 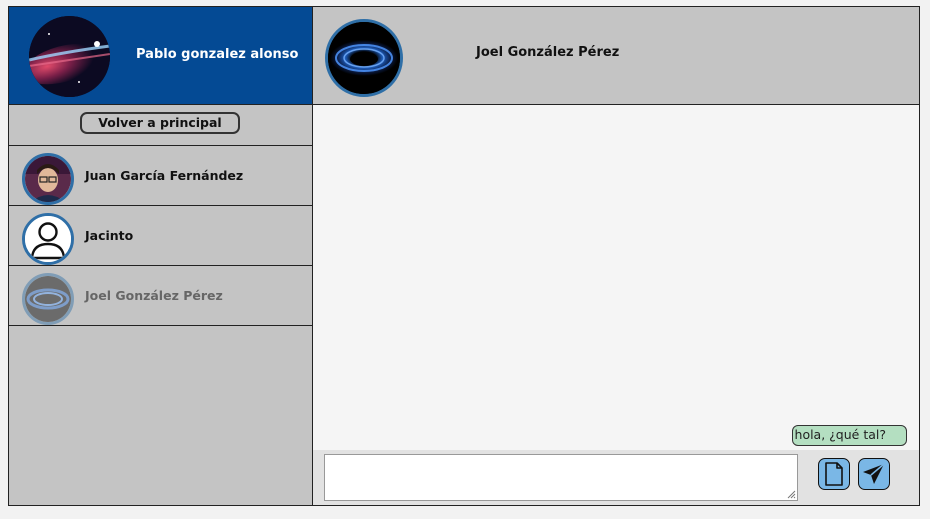 I want to click on current-user-avatar, so click(x=69, y=56).